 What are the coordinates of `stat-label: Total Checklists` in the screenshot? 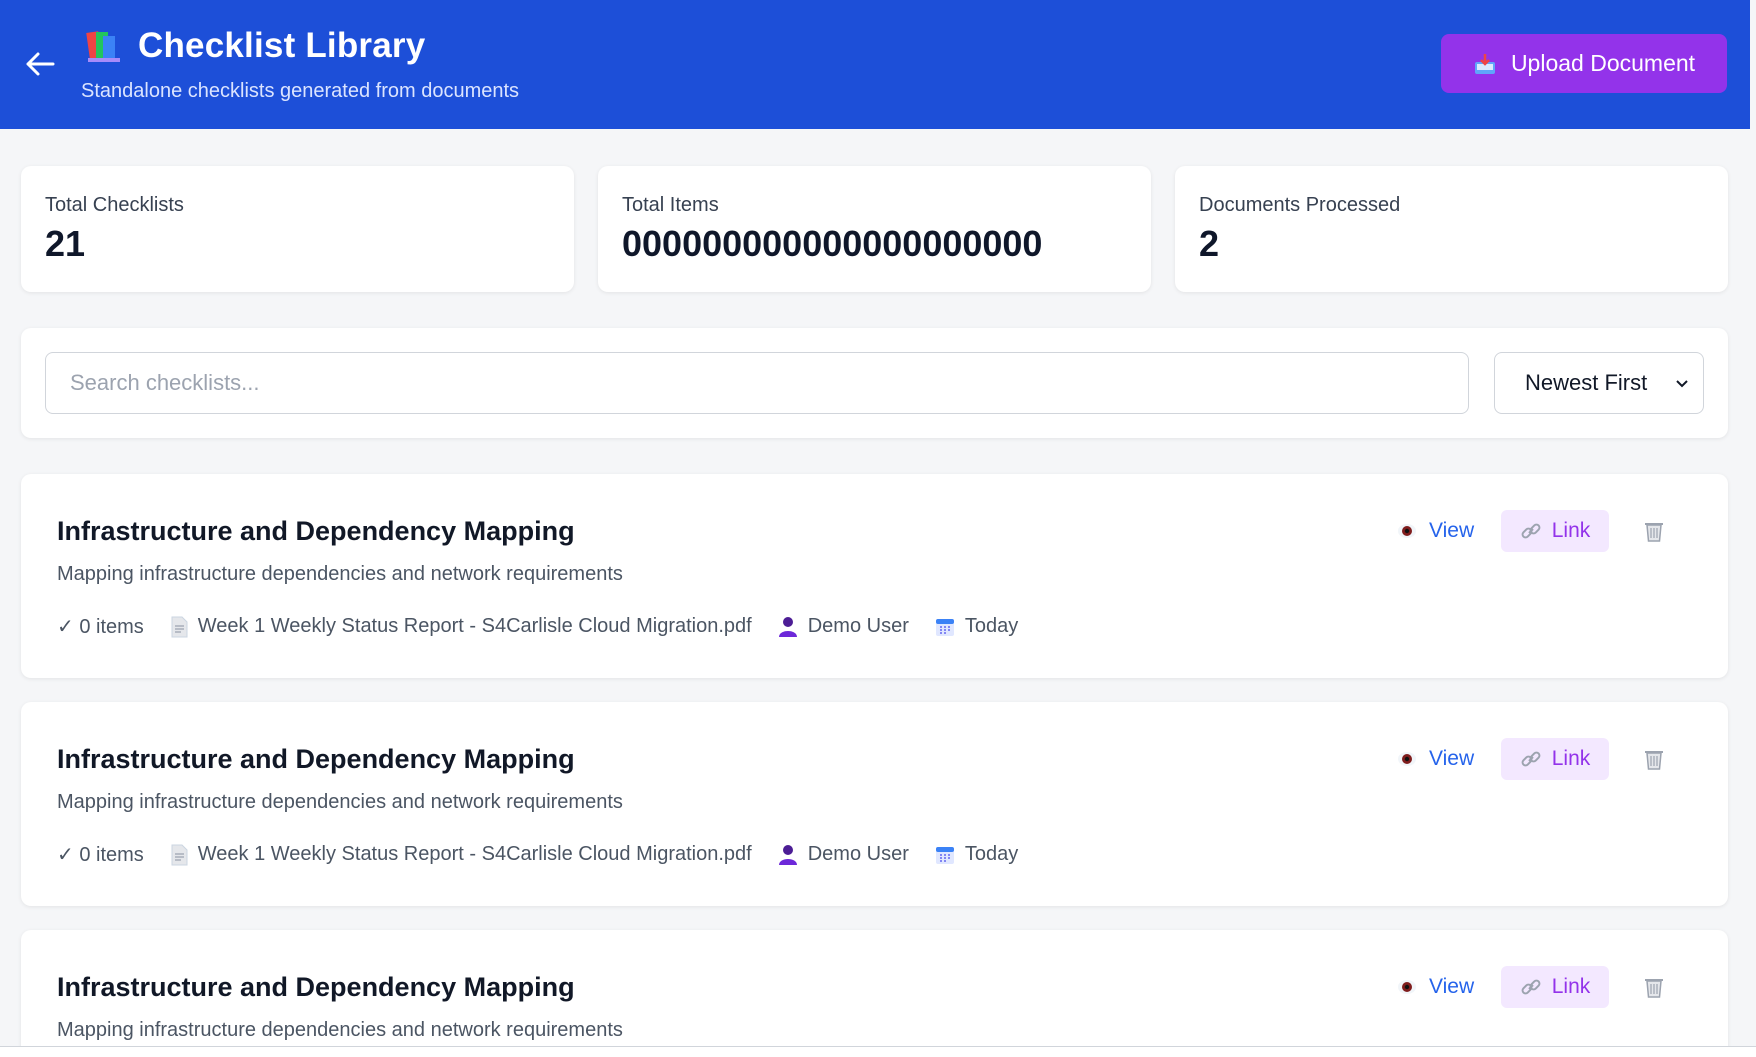 It's located at (114, 205).